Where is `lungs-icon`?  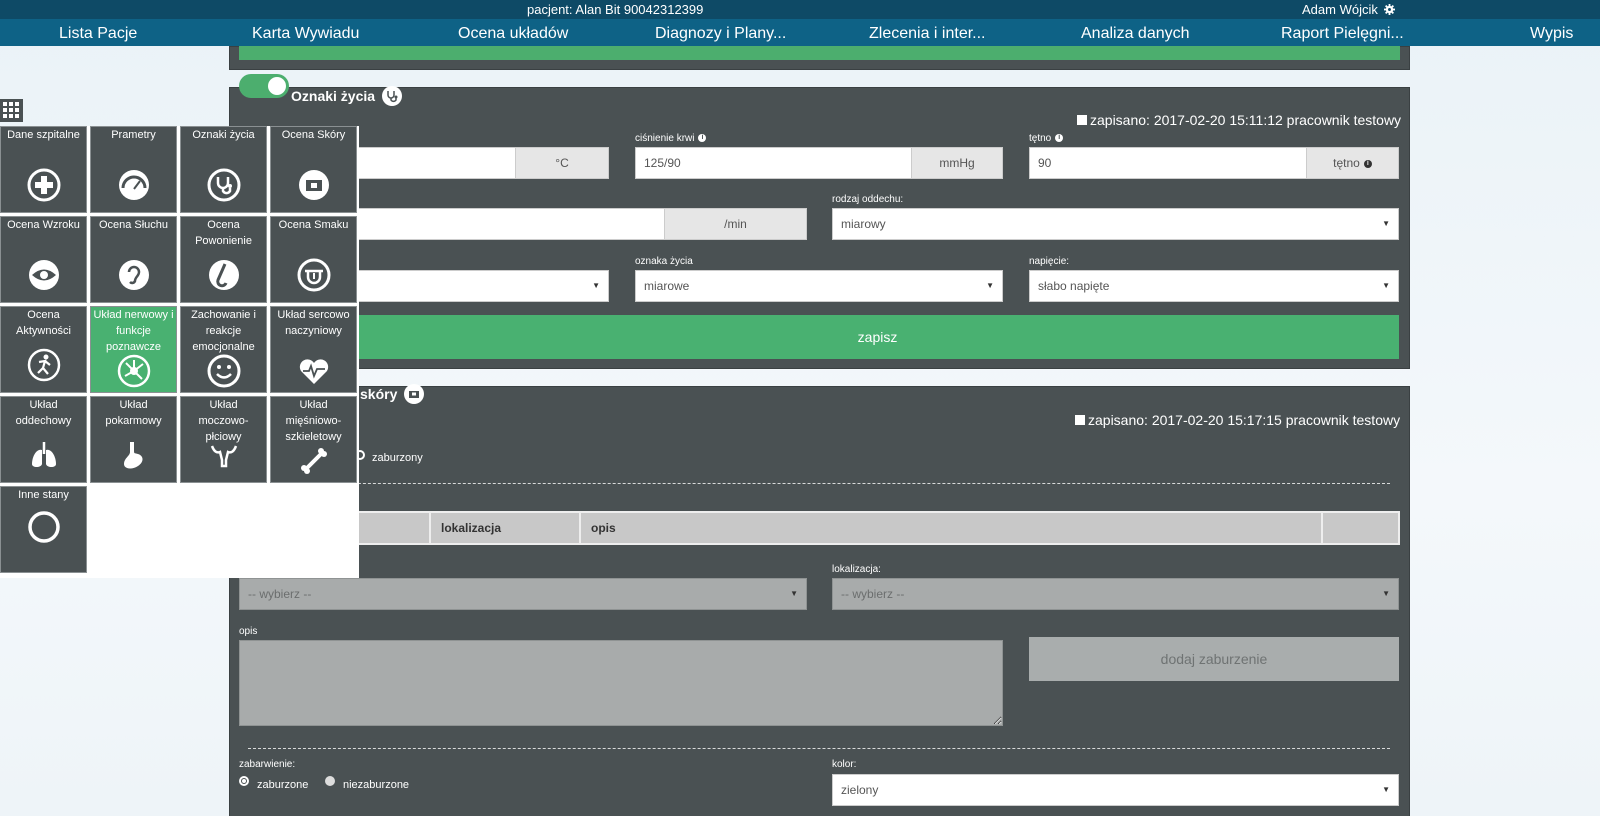
lungs-icon is located at coordinates (44, 454).